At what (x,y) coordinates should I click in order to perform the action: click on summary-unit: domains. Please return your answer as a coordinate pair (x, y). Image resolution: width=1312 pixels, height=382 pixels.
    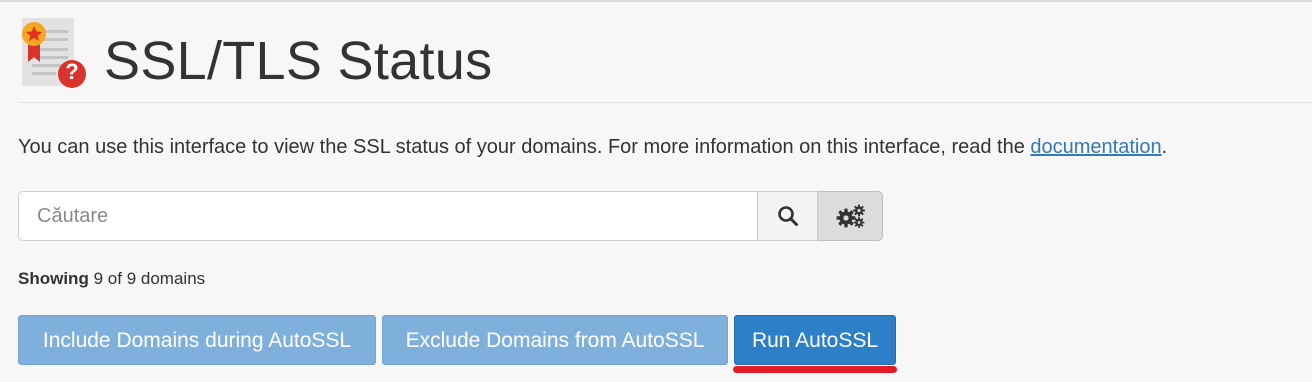
    Looking at the image, I should click on (173, 278).